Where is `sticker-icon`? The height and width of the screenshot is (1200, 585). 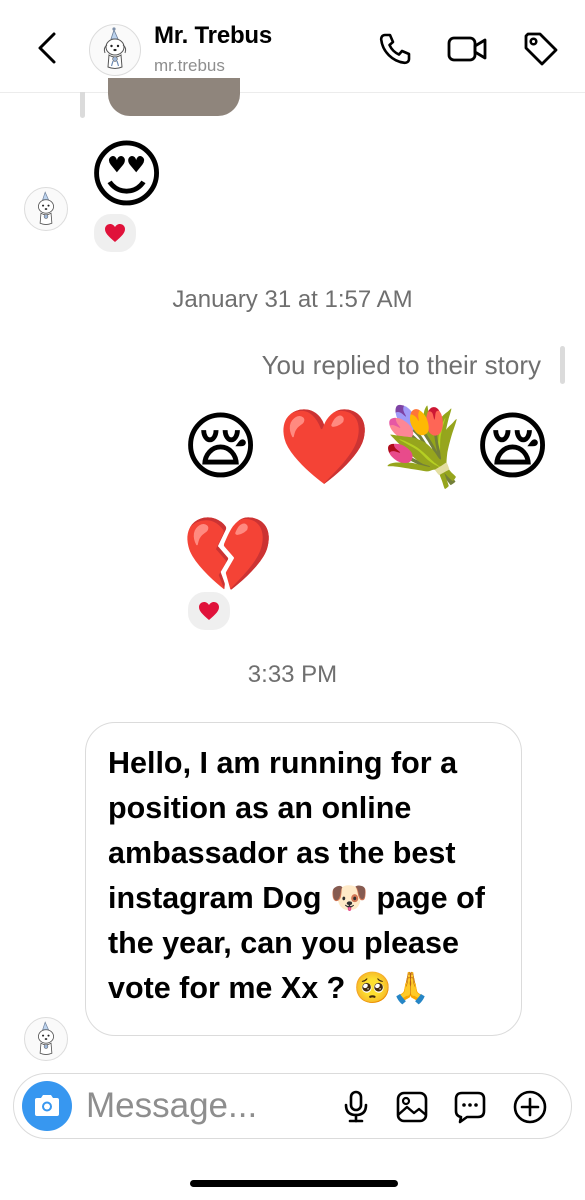 sticker-icon is located at coordinates (470, 1107).